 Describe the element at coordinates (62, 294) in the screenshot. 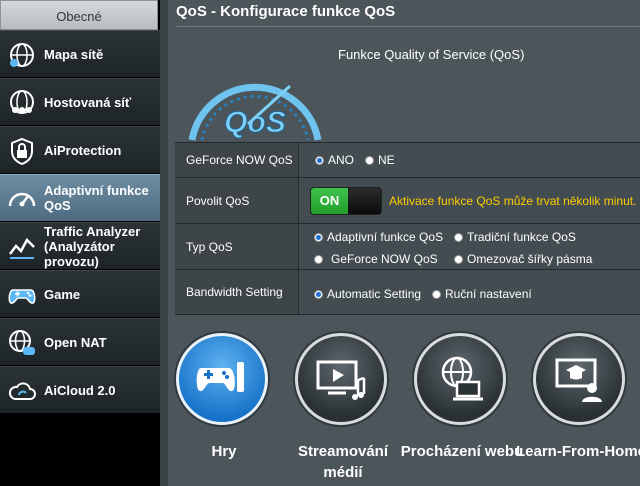

I see `sidebar-item-label: Game` at that location.